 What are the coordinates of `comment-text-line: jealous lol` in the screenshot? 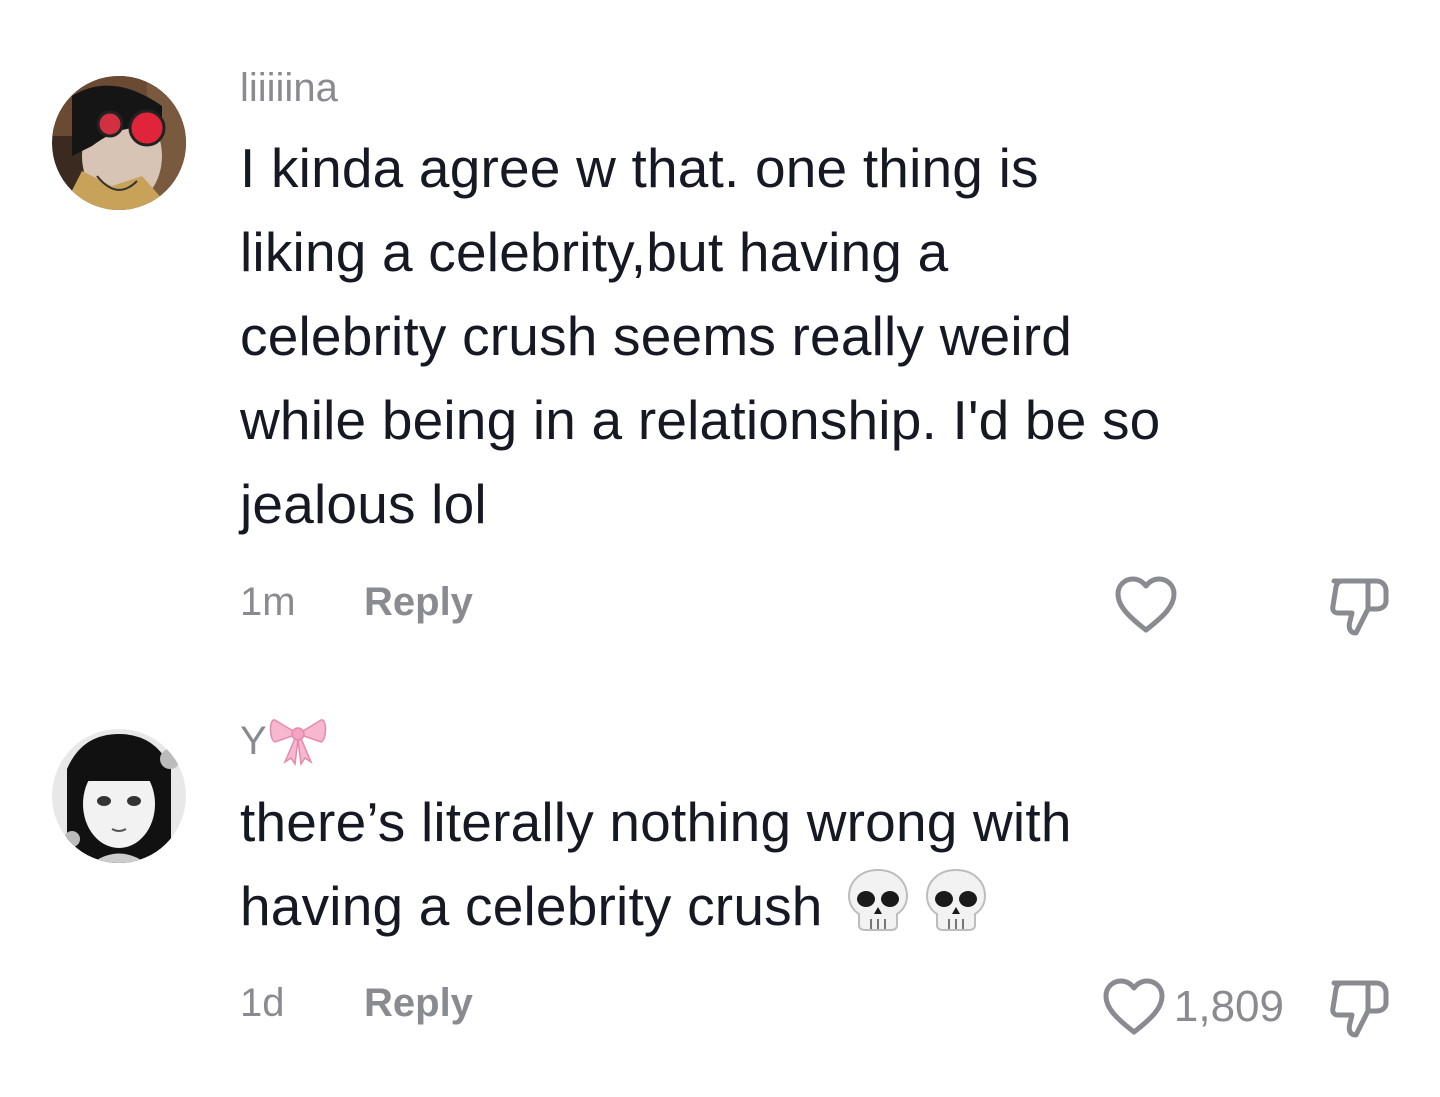 It's located at (363, 504).